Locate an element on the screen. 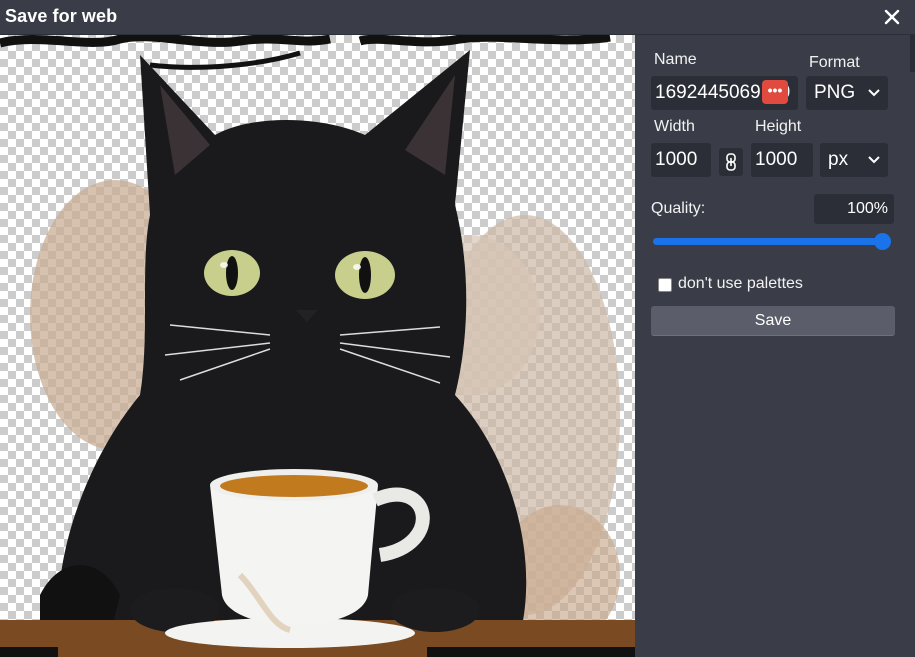  format-select: PNG is located at coordinates (847, 93).